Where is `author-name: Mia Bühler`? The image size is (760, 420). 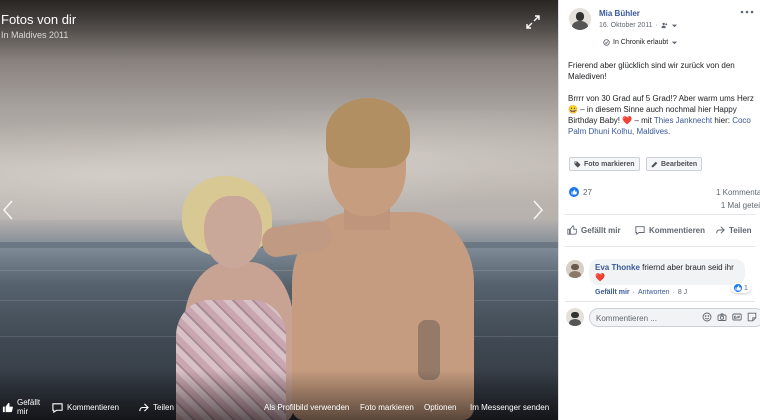
author-name: Mia Bühler is located at coordinates (619, 13).